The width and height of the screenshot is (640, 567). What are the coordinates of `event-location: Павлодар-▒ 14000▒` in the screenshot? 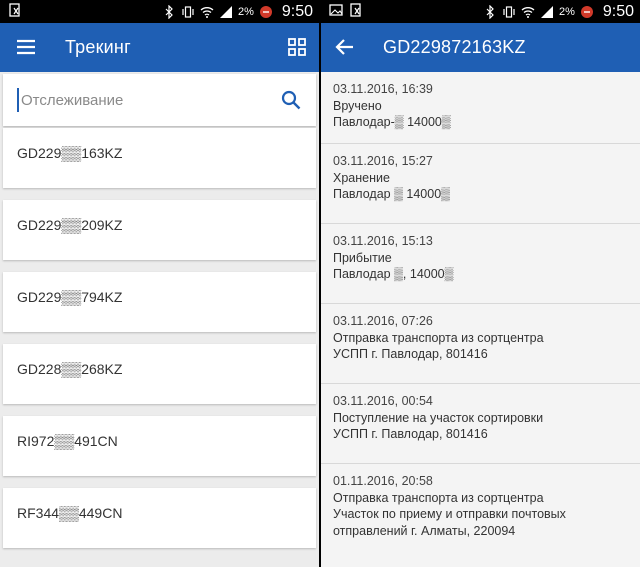 It's located at (392, 122).